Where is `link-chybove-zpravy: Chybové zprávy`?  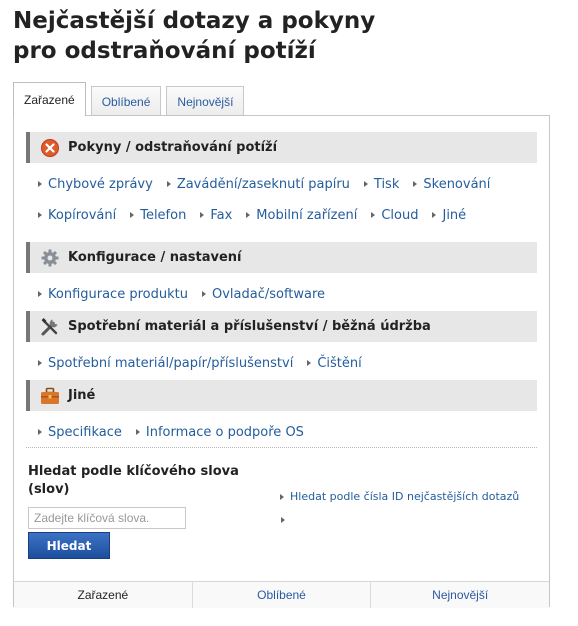 link-chybove-zpravy: Chybové zprávy is located at coordinates (95, 184).